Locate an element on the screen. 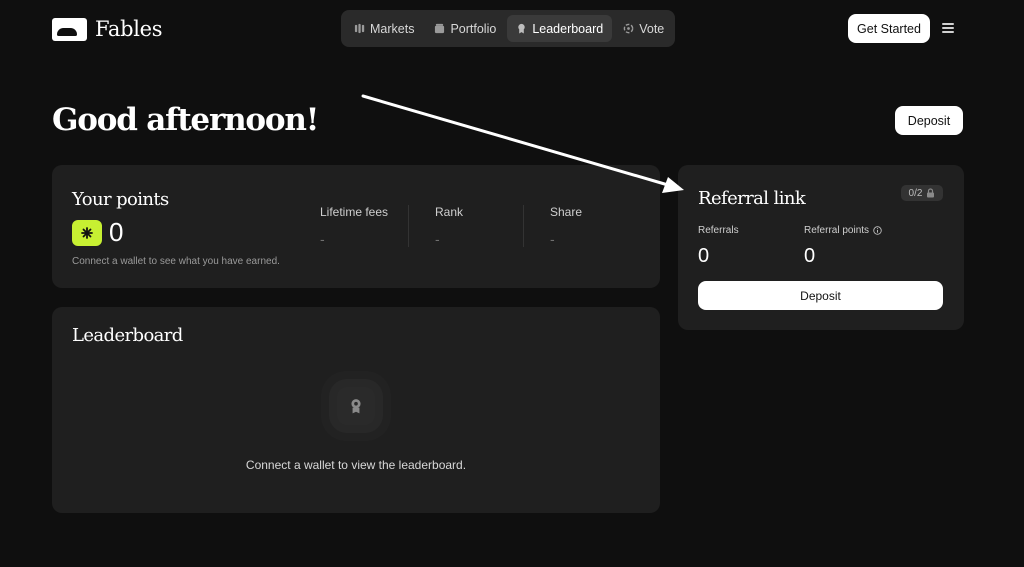 This screenshot has width=1024, height=567. top-nav: Markets Portfolio Leaderboard Vote is located at coordinates (508, 28).